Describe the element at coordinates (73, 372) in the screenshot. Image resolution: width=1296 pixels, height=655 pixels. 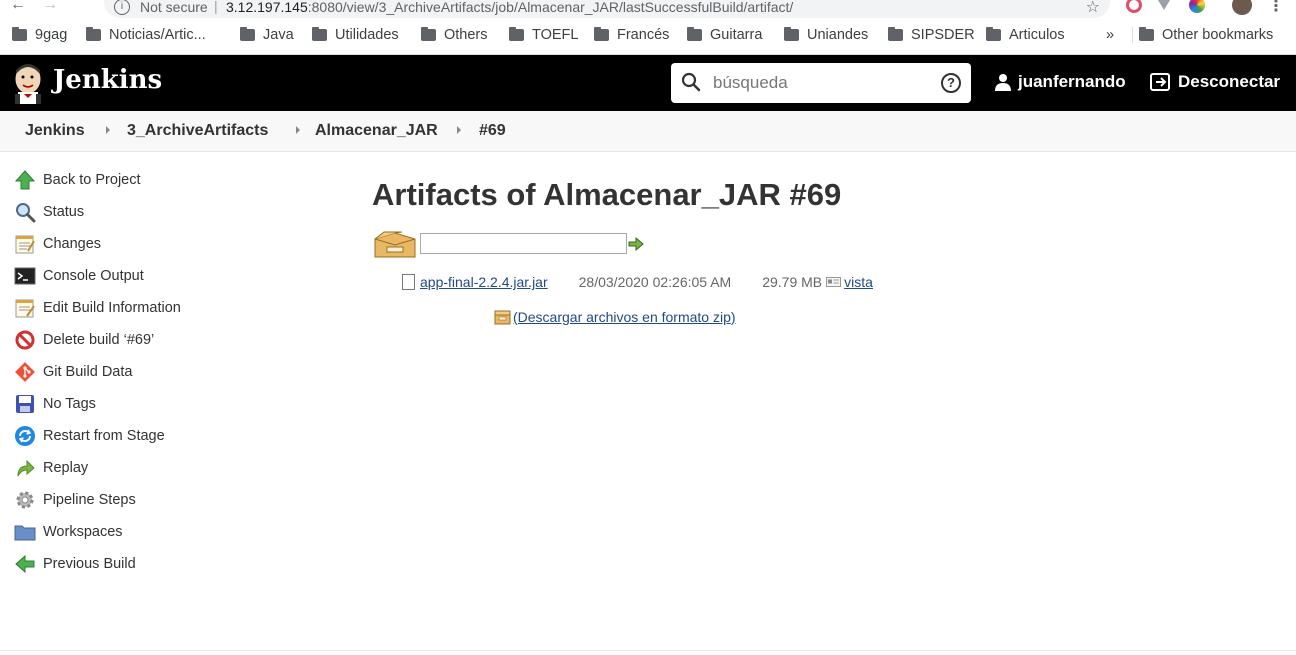
I see `side-item-git-build-data: Git Build Data` at that location.